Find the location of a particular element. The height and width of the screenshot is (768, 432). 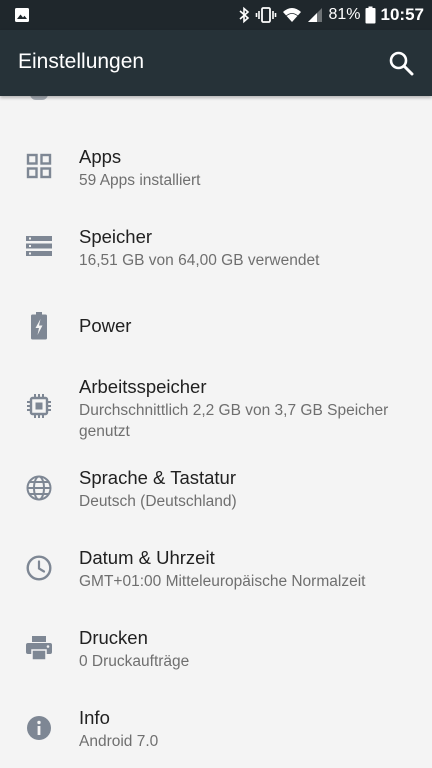

search-icon is located at coordinates (401, 63).